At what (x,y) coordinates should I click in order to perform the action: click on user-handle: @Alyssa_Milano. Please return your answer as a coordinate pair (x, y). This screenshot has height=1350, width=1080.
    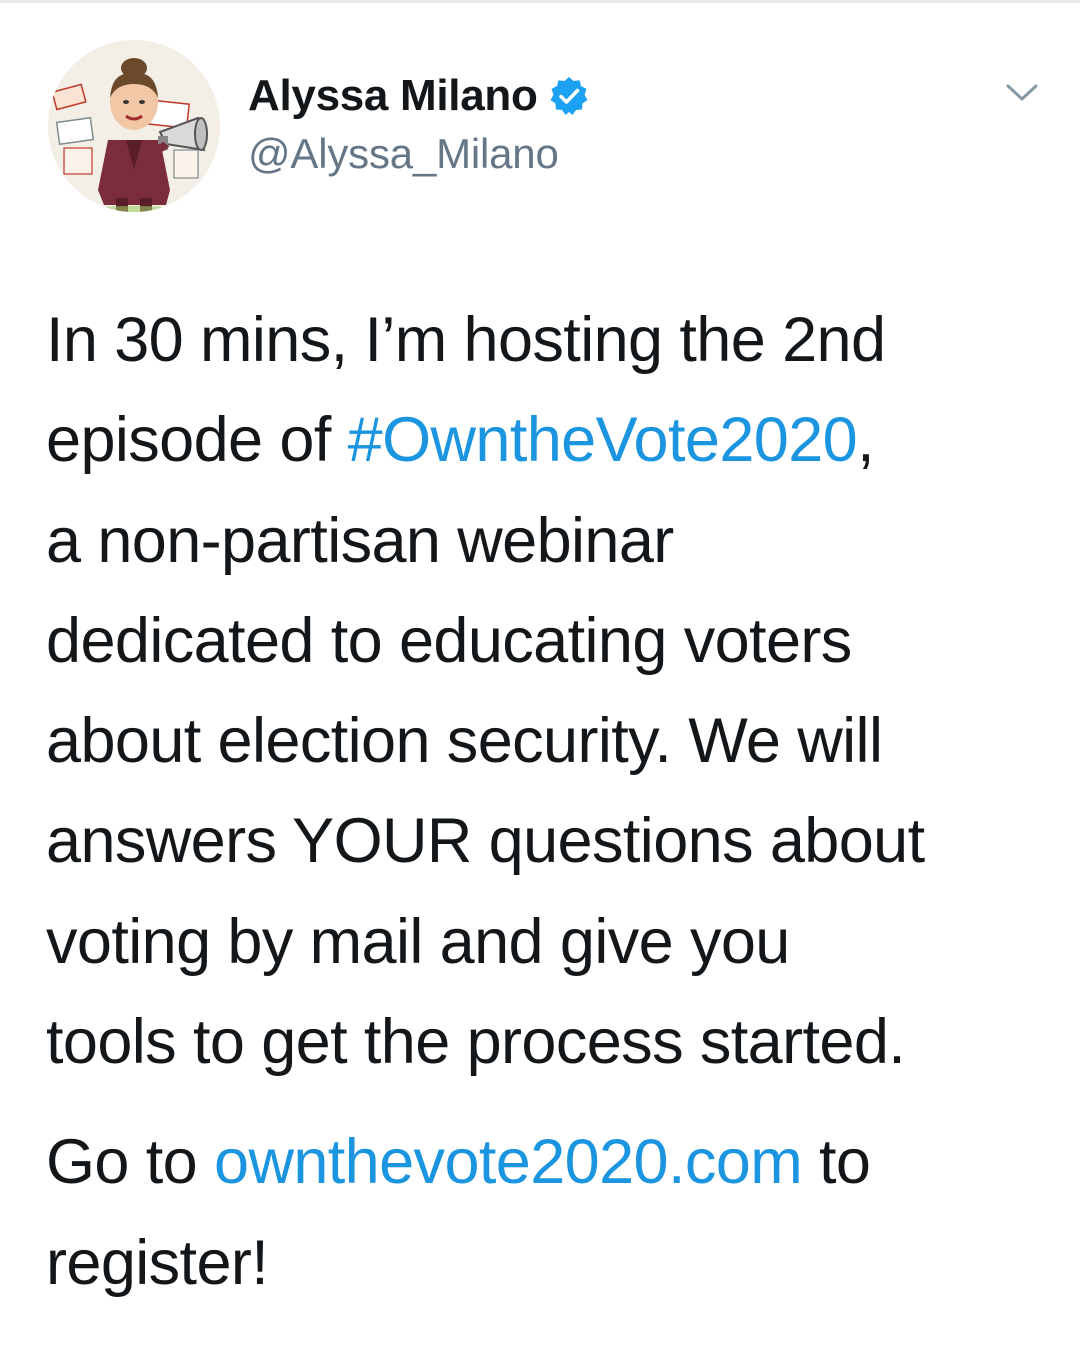
    Looking at the image, I should click on (419, 154).